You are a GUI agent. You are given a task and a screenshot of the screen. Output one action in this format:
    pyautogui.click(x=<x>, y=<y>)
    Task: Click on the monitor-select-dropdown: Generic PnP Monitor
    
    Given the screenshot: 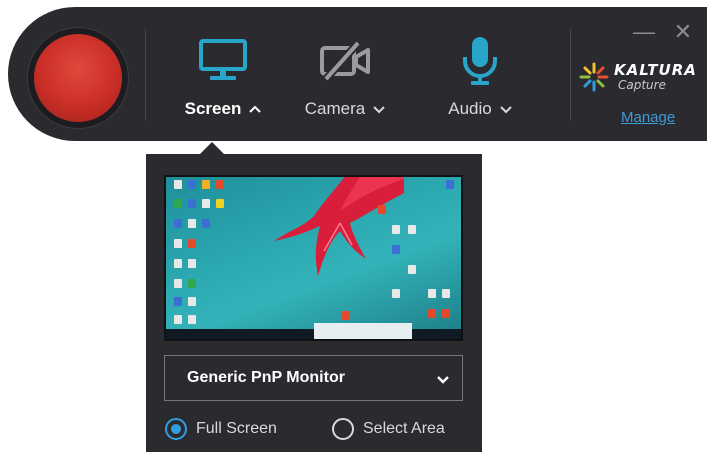 What is the action you would take?
    pyautogui.click(x=313, y=378)
    